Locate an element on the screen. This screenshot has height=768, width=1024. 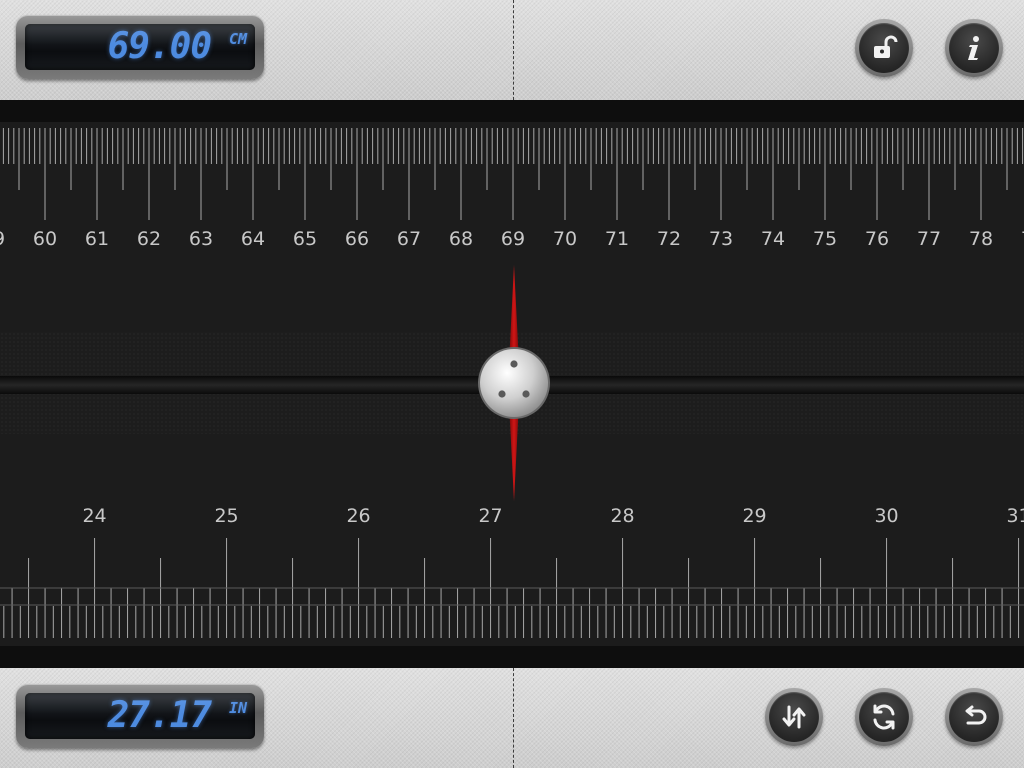
ruler-top-edge is located at coordinates (512, 111).